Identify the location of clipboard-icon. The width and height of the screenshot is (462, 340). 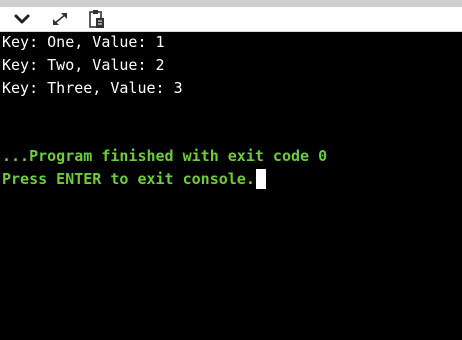
(97, 19).